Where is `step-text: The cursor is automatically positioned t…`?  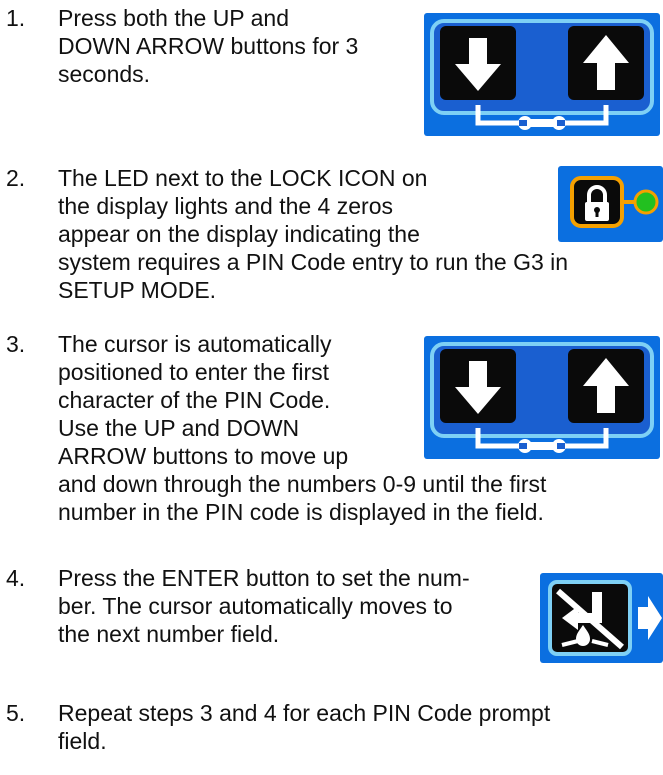 step-text: The cursor is automatically positioned t… is located at coordinates (203, 400).